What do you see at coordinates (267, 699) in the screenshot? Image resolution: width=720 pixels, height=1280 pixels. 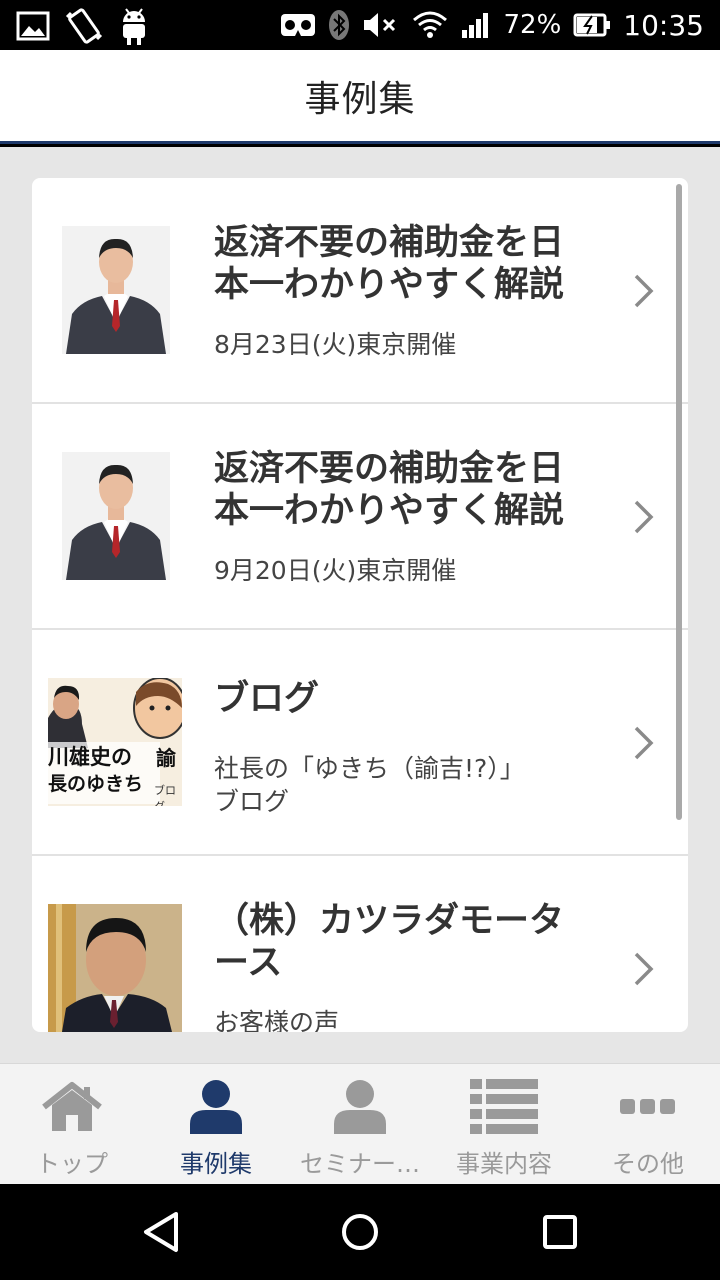 I see `item-title-line: ブログ` at bounding box center [267, 699].